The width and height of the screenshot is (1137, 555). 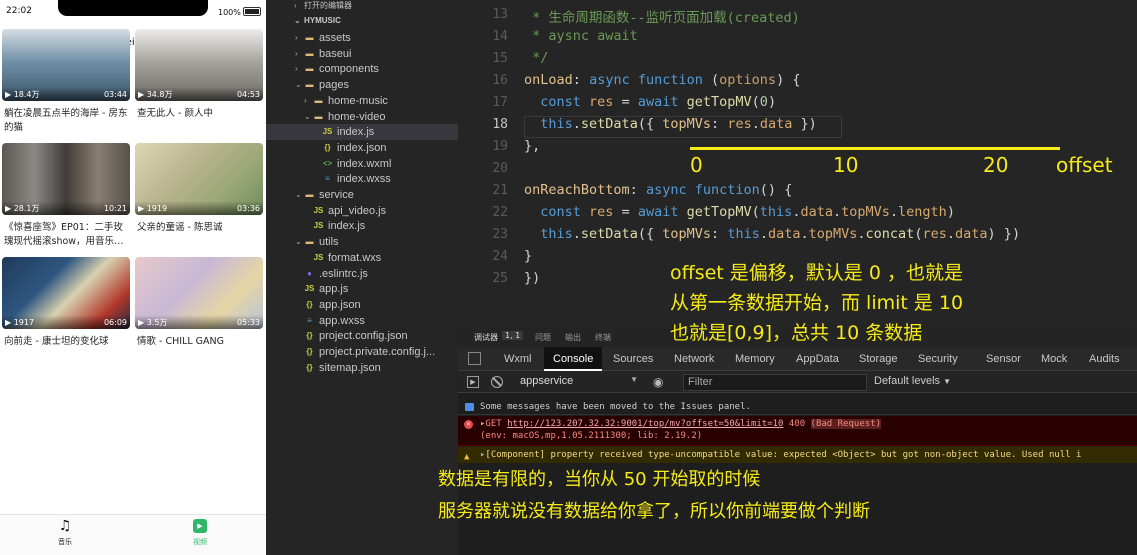 I want to click on tree-item-label: assets, so click(x=335, y=38).